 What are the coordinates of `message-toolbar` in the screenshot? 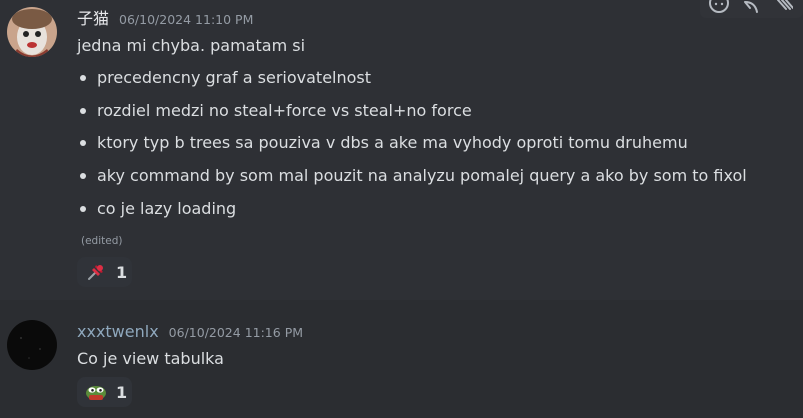 It's located at (751, 9).